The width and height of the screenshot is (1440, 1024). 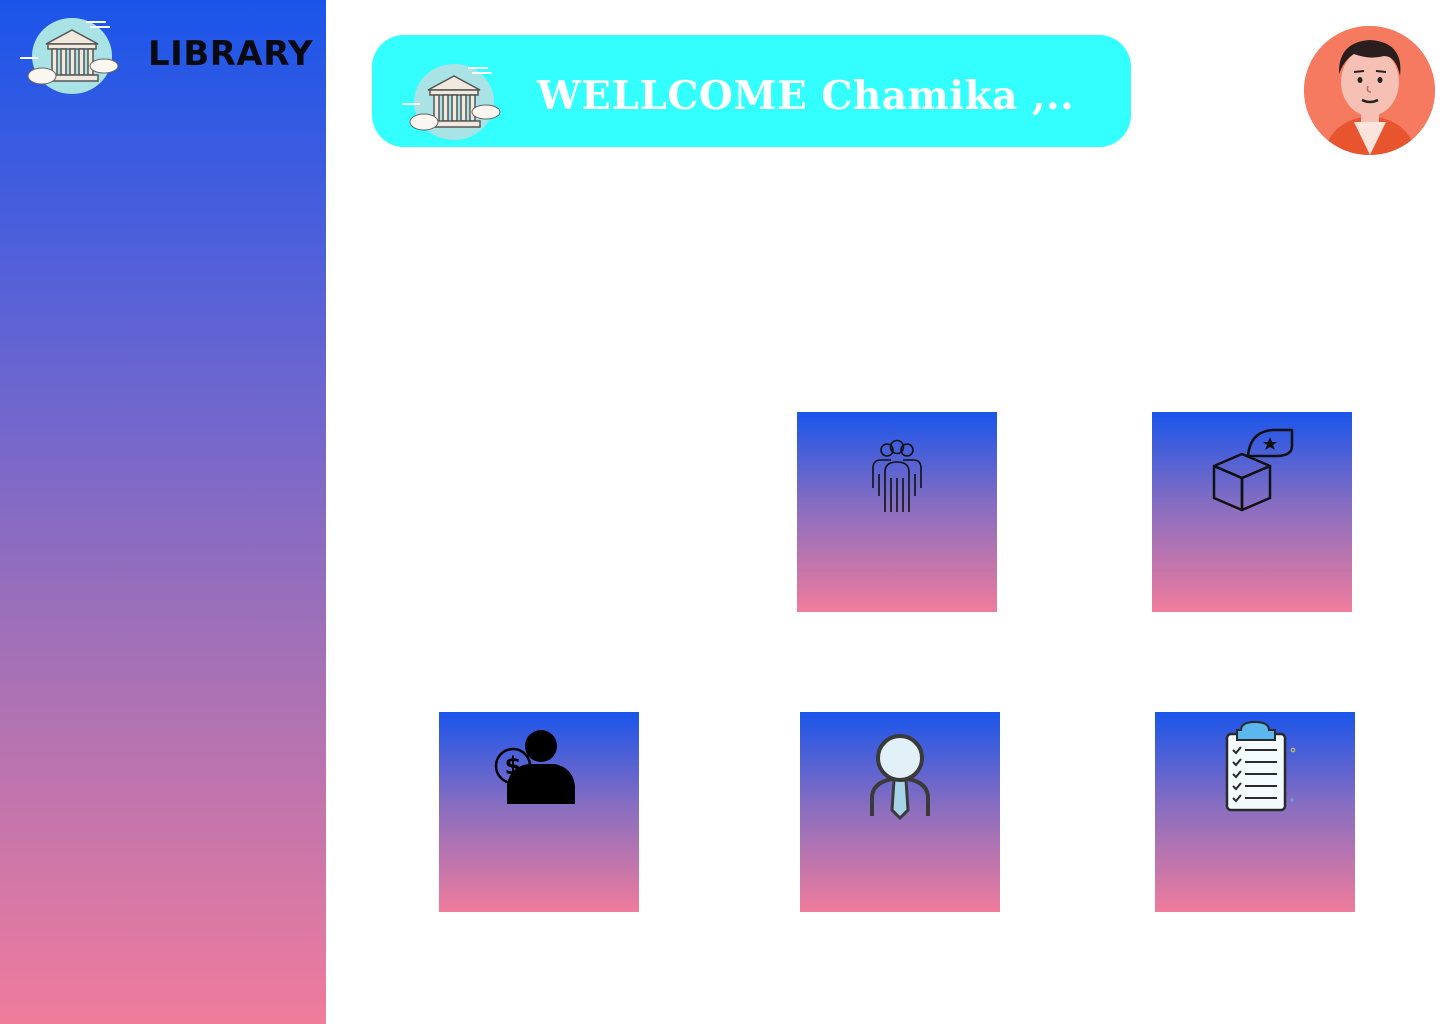 What do you see at coordinates (231, 54) in the screenshot?
I see `brand-name: LIBRARY` at bounding box center [231, 54].